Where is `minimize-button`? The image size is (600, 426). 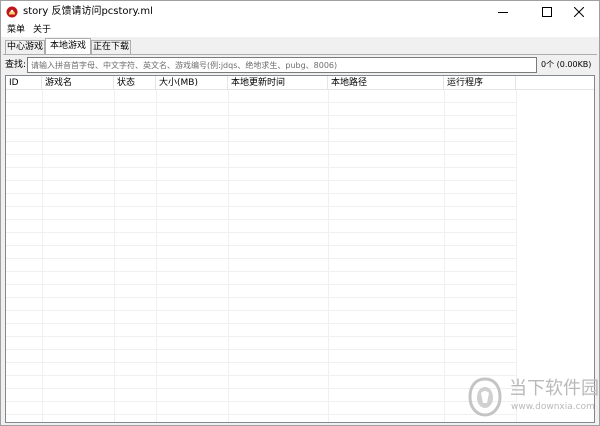 minimize-button is located at coordinates (503, 12).